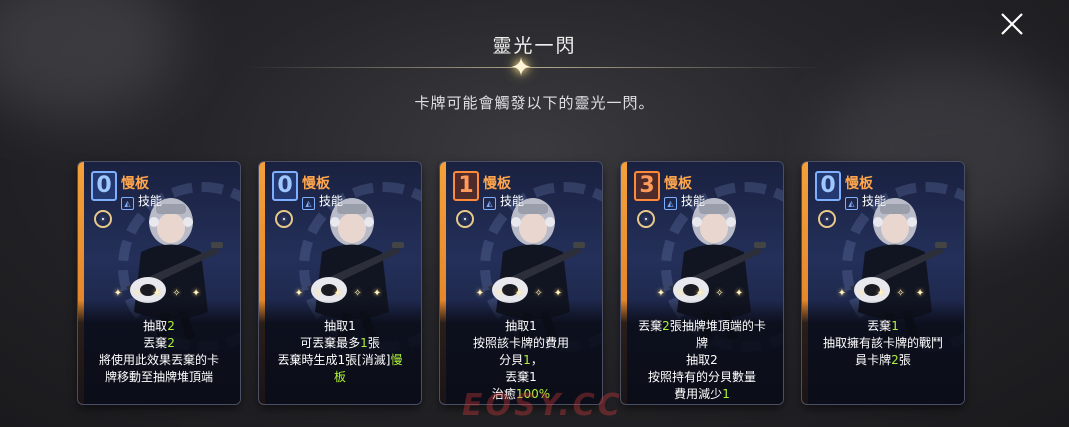 The height and width of the screenshot is (427, 1069). Describe the element at coordinates (647, 186) in the screenshot. I see `card-cost: 3` at that location.